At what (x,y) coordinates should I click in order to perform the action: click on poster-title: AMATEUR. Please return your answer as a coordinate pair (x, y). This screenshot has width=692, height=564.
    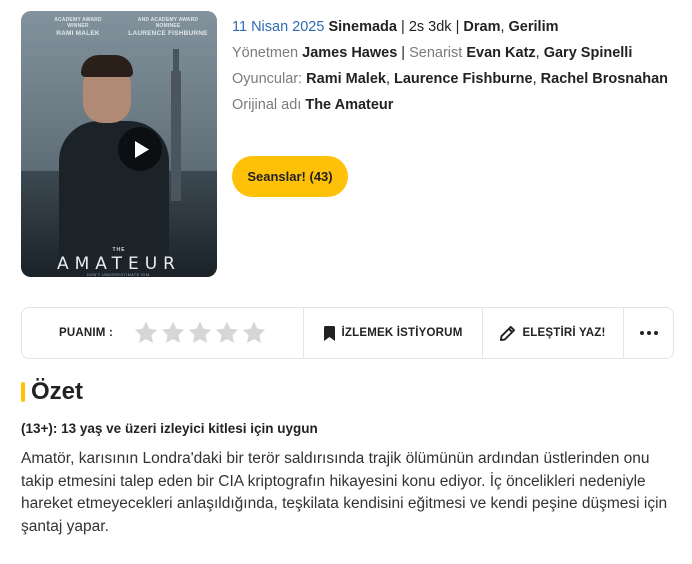
    Looking at the image, I should click on (119, 264).